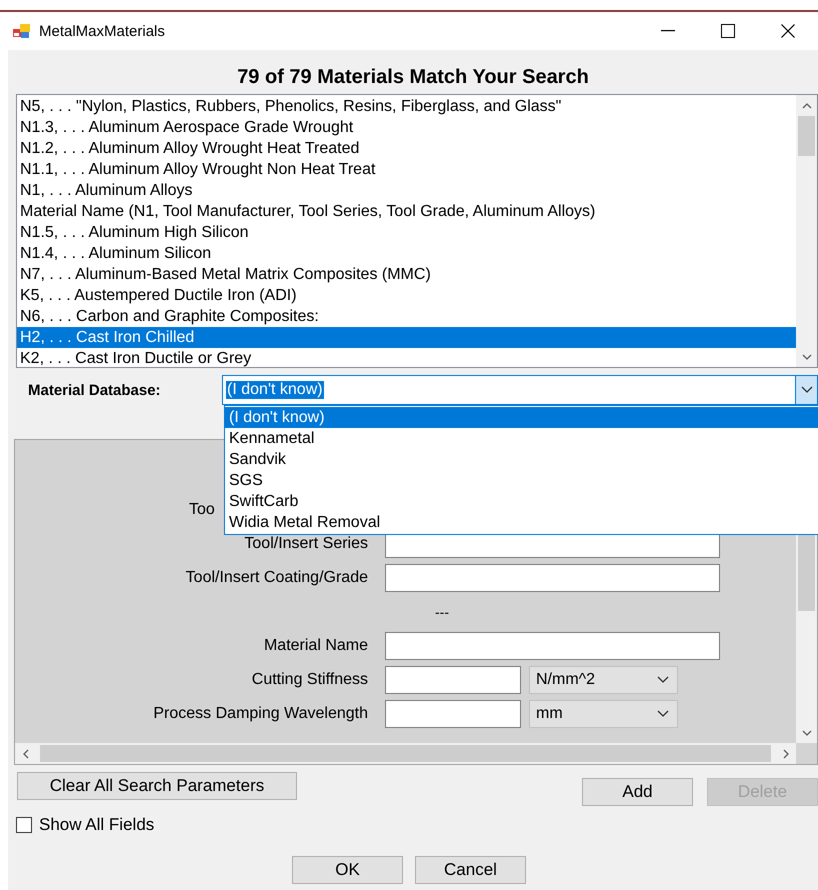 The image size is (818, 890). Describe the element at coordinates (406, 357) in the screenshot. I see `list-item: K2, . . . Cast Iron Ductile or Grey` at that location.